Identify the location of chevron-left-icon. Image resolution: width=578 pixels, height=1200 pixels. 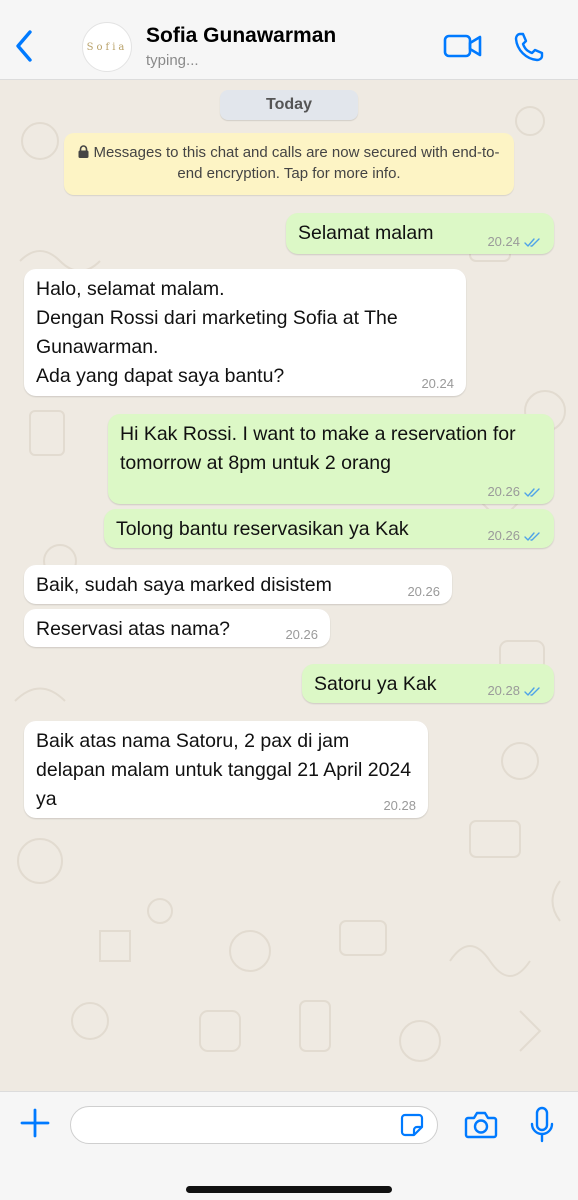
(25, 46).